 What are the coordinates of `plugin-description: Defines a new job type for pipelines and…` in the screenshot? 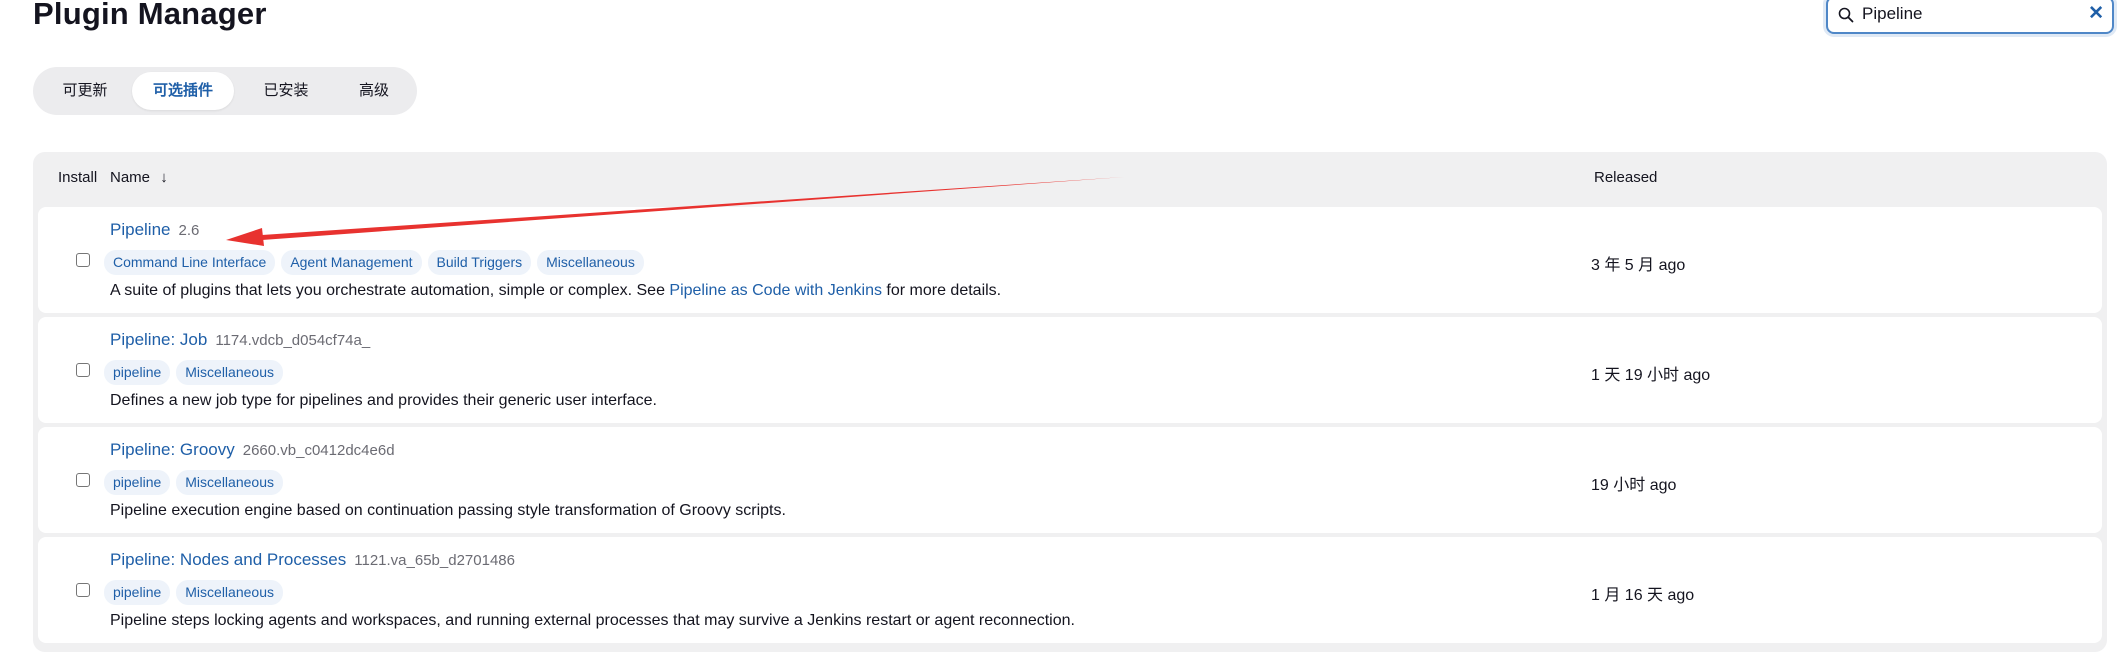 It's located at (383, 400).